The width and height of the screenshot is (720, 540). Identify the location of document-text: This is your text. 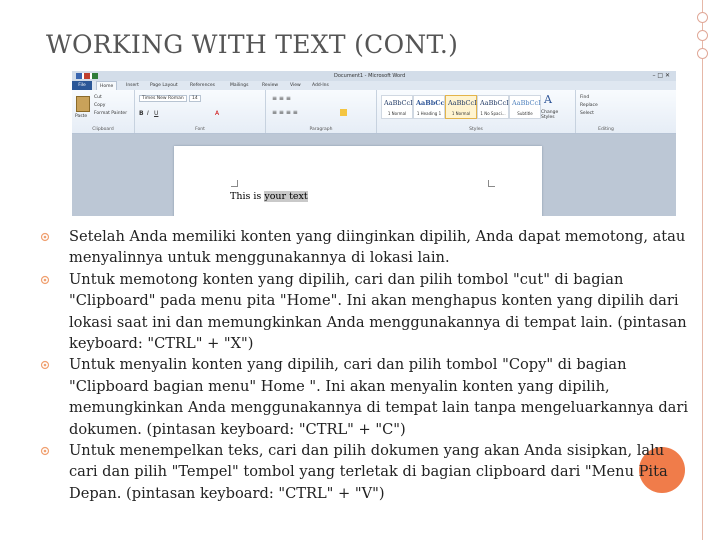
(269, 196).